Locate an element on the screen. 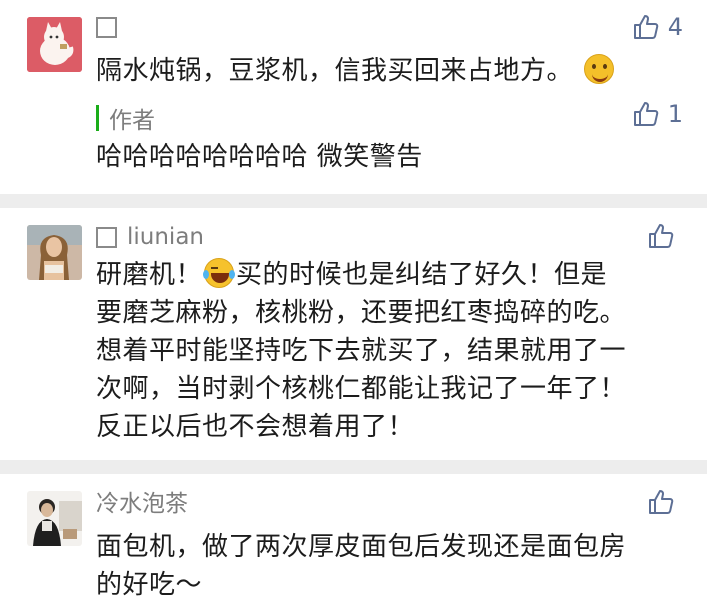 This screenshot has height=612, width=707. comment-author is located at coordinates (111, 27).